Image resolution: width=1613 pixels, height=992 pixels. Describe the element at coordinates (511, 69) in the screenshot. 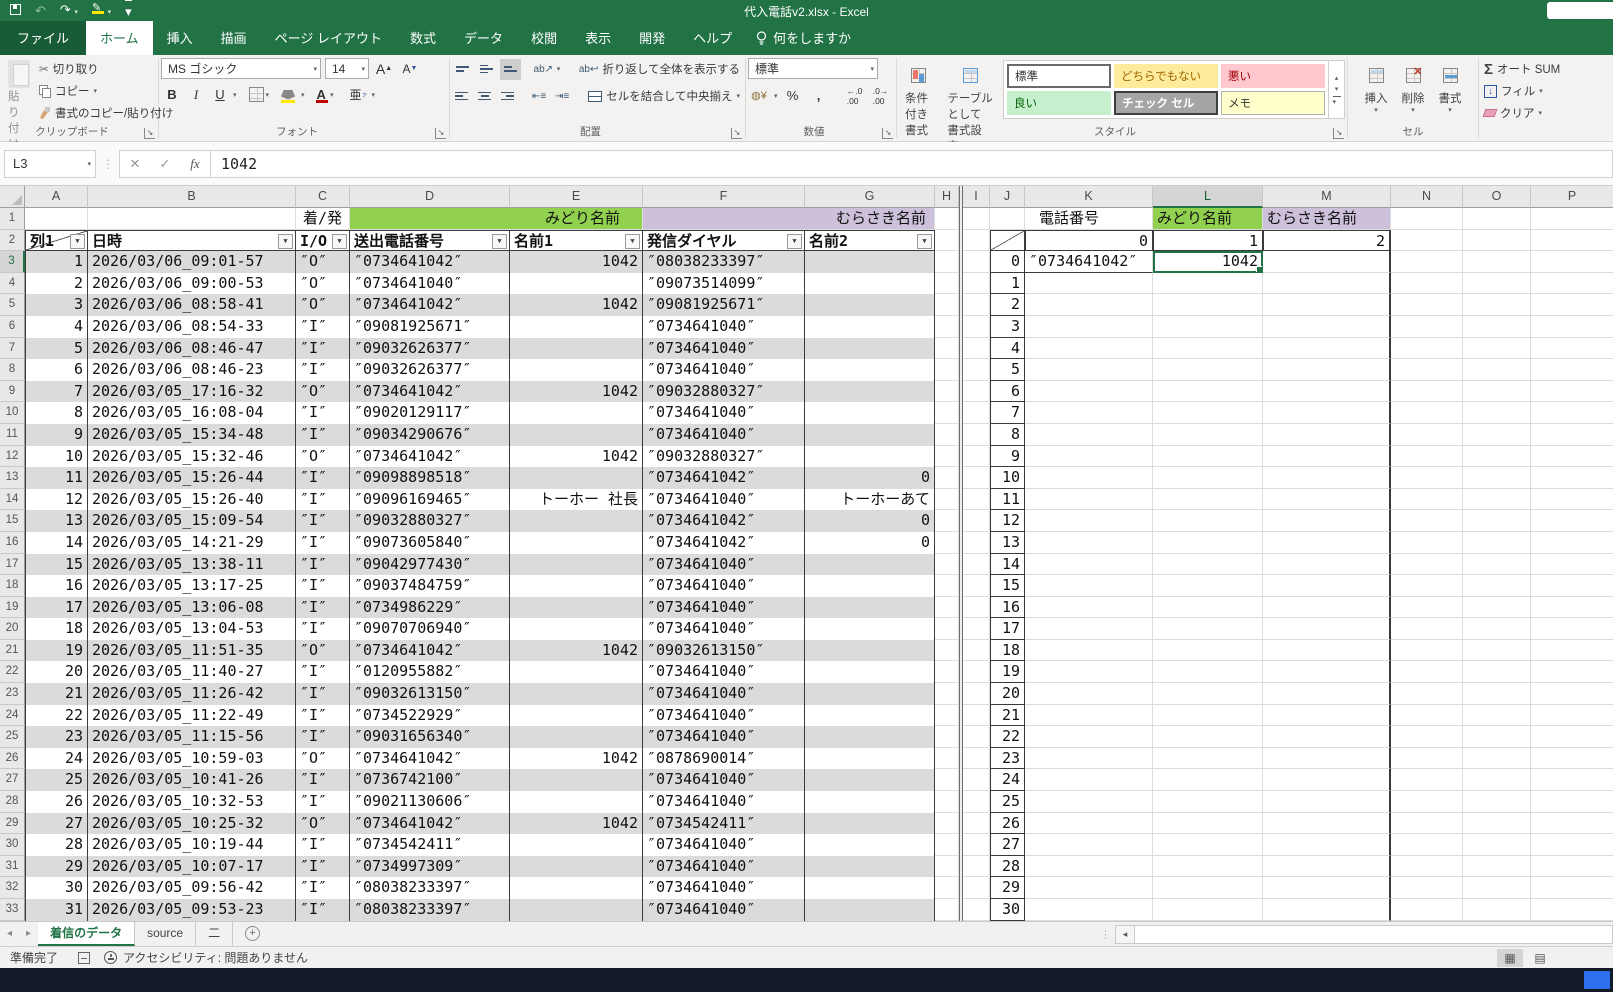

I see `align-bottom-icon` at that location.